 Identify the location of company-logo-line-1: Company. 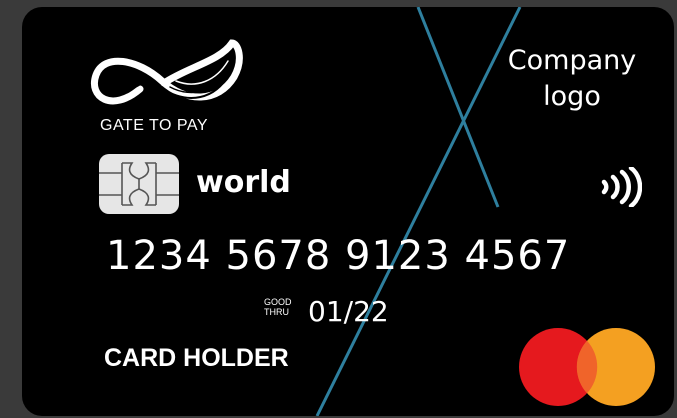
(572, 60).